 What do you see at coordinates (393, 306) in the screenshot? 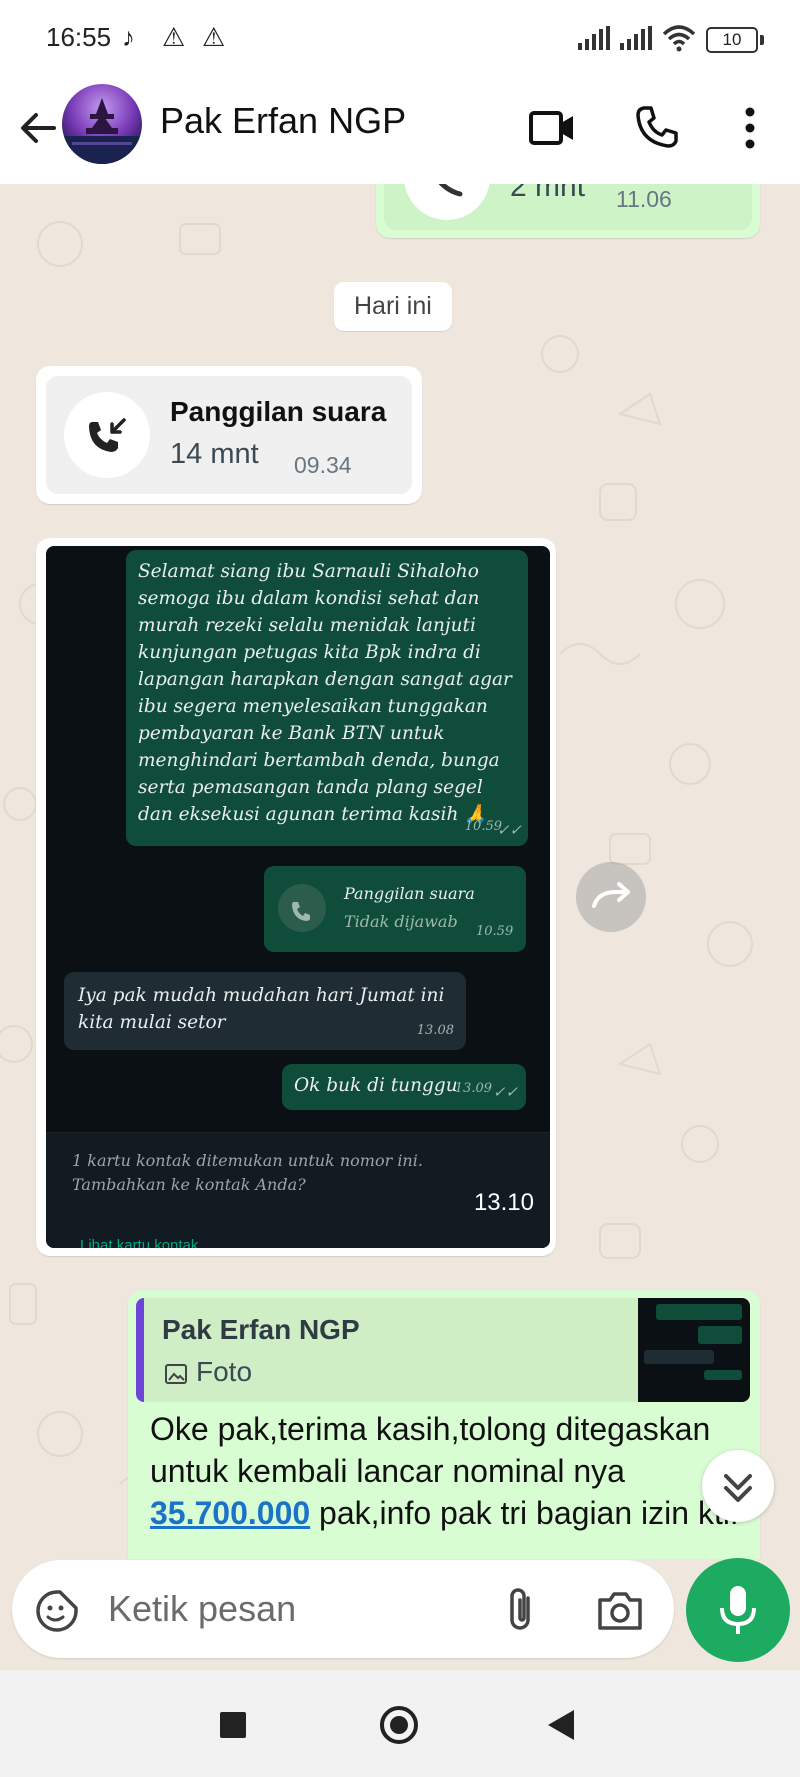
I see `date-chip: Hari ini` at bounding box center [393, 306].